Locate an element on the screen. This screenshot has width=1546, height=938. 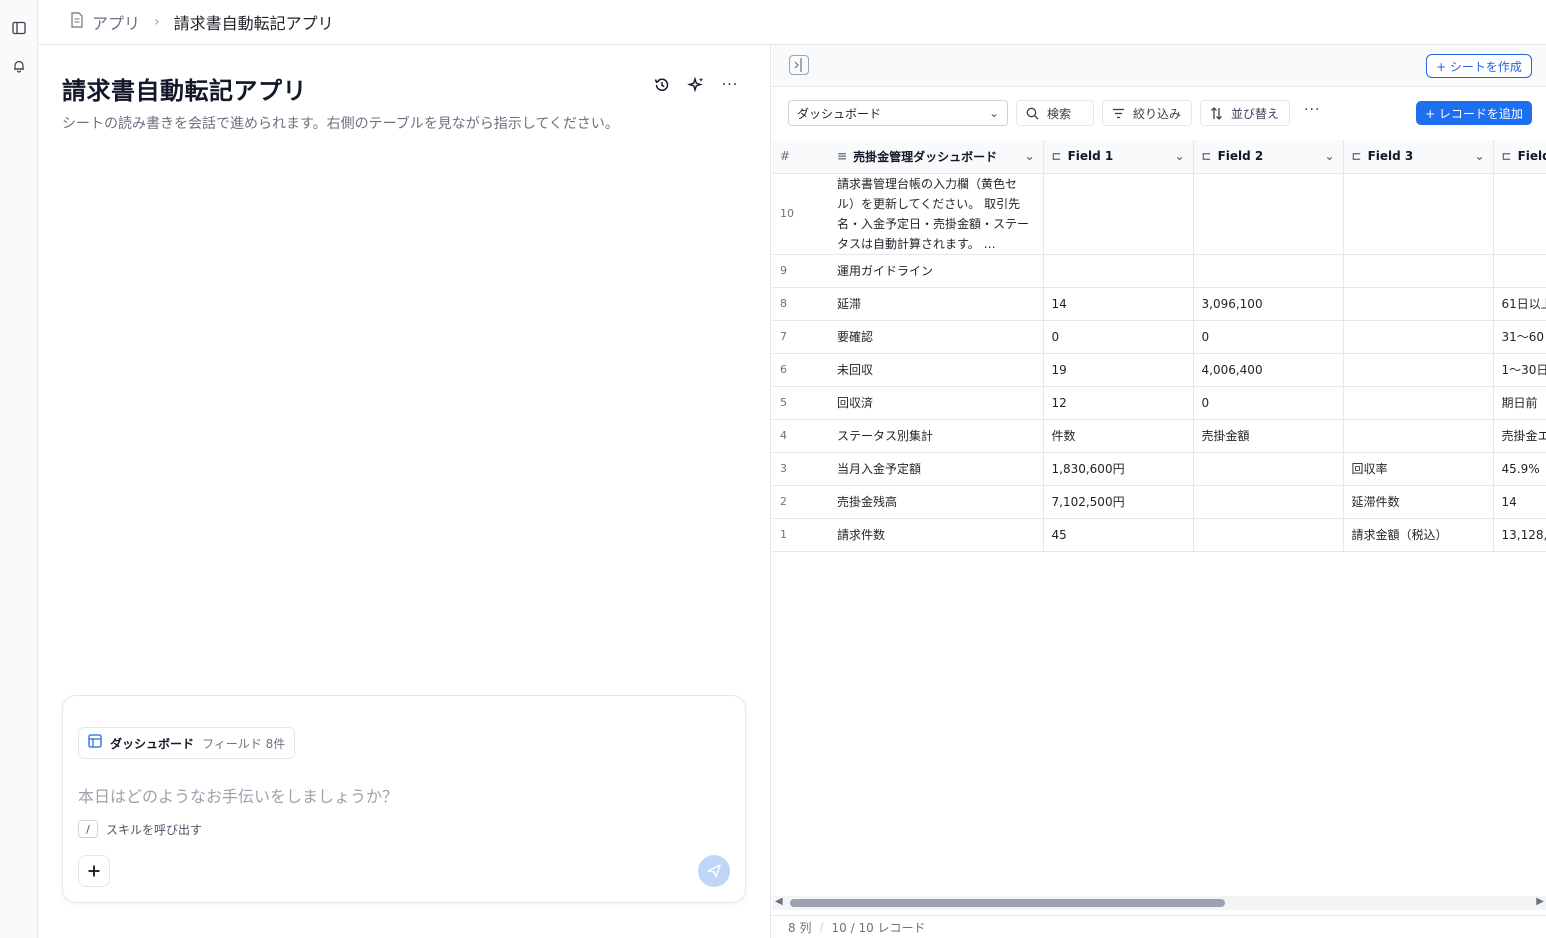
table-cell: 13,128, is located at coordinates (1519, 535).